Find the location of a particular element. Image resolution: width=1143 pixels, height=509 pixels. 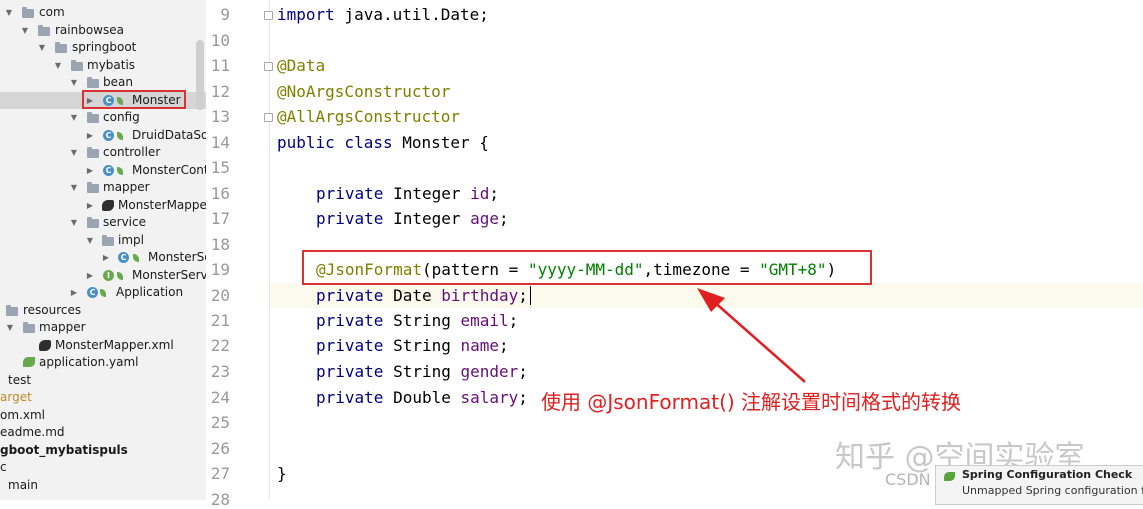

spring-config-icon is located at coordinates (29, 362).